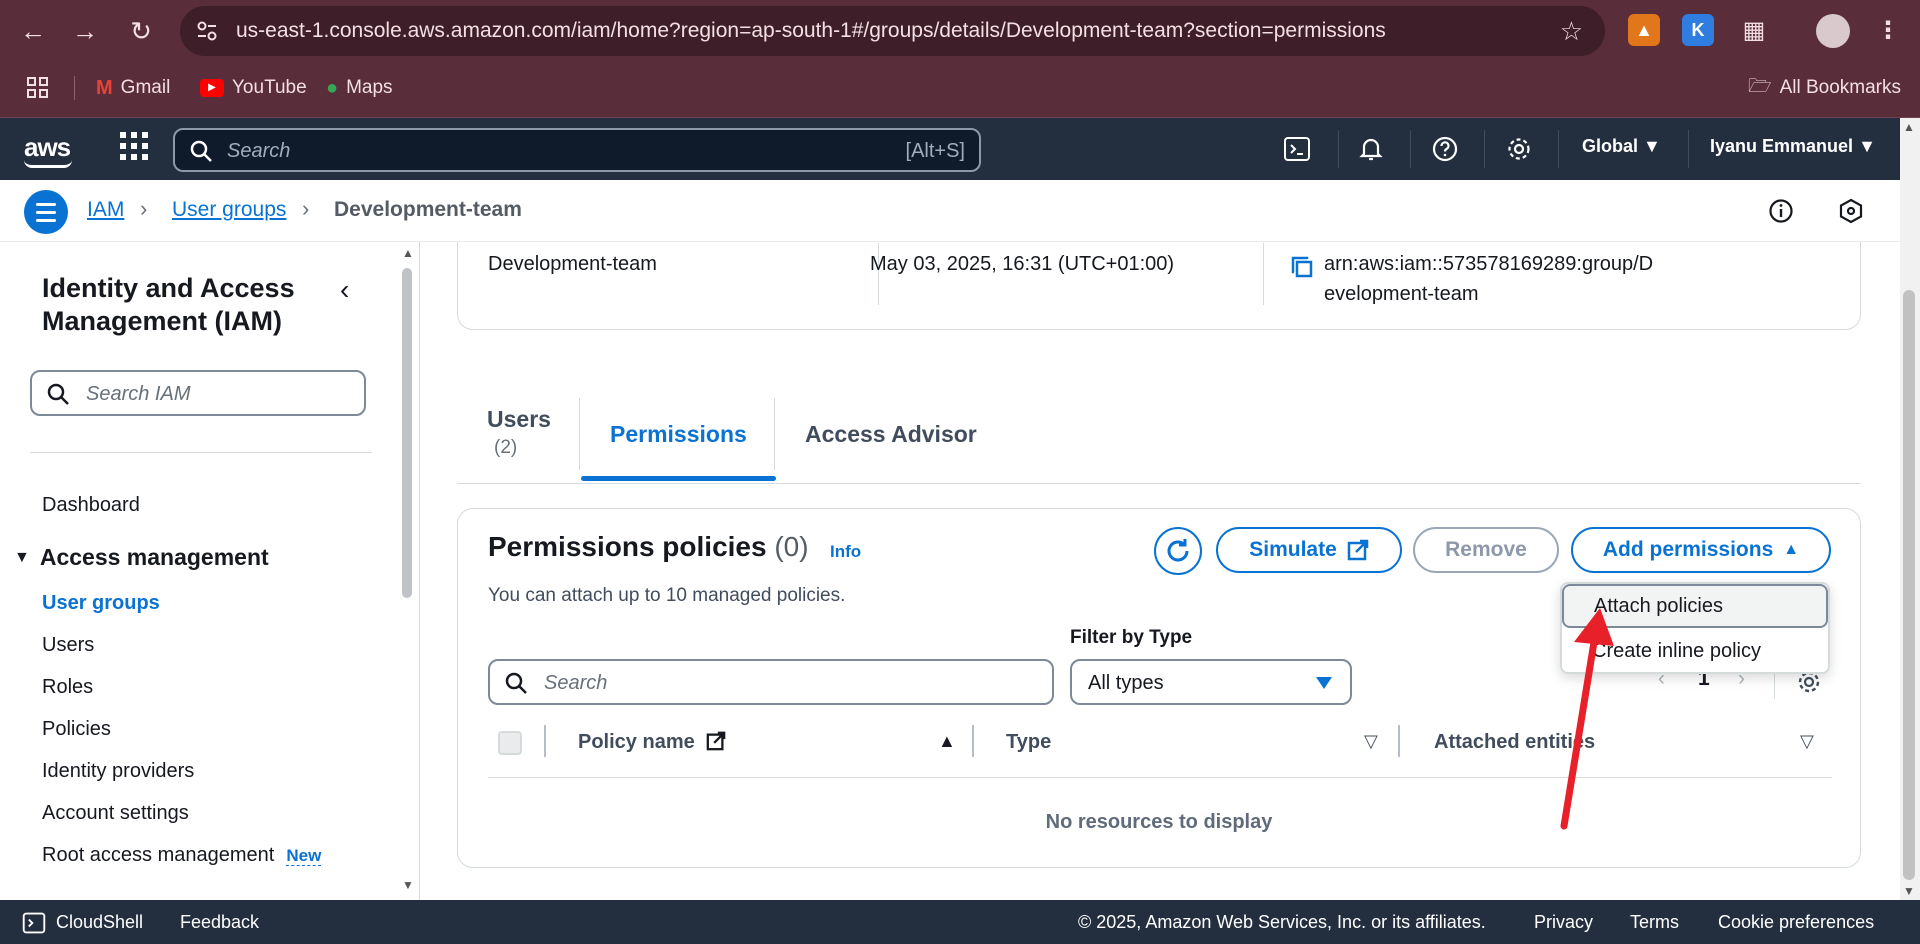  I want to click on tab-users: Users, so click(519, 419).